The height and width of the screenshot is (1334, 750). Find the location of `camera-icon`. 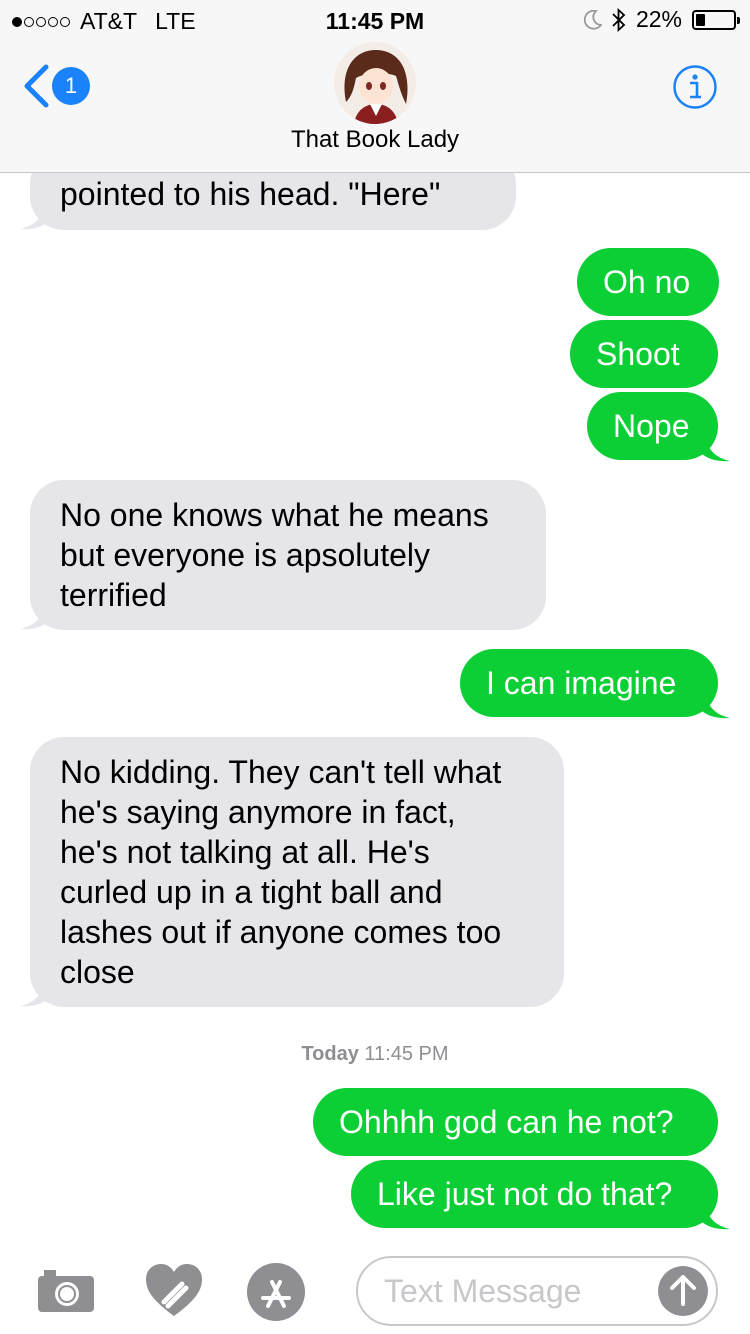

camera-icon is located at coordinates (66, 1291).